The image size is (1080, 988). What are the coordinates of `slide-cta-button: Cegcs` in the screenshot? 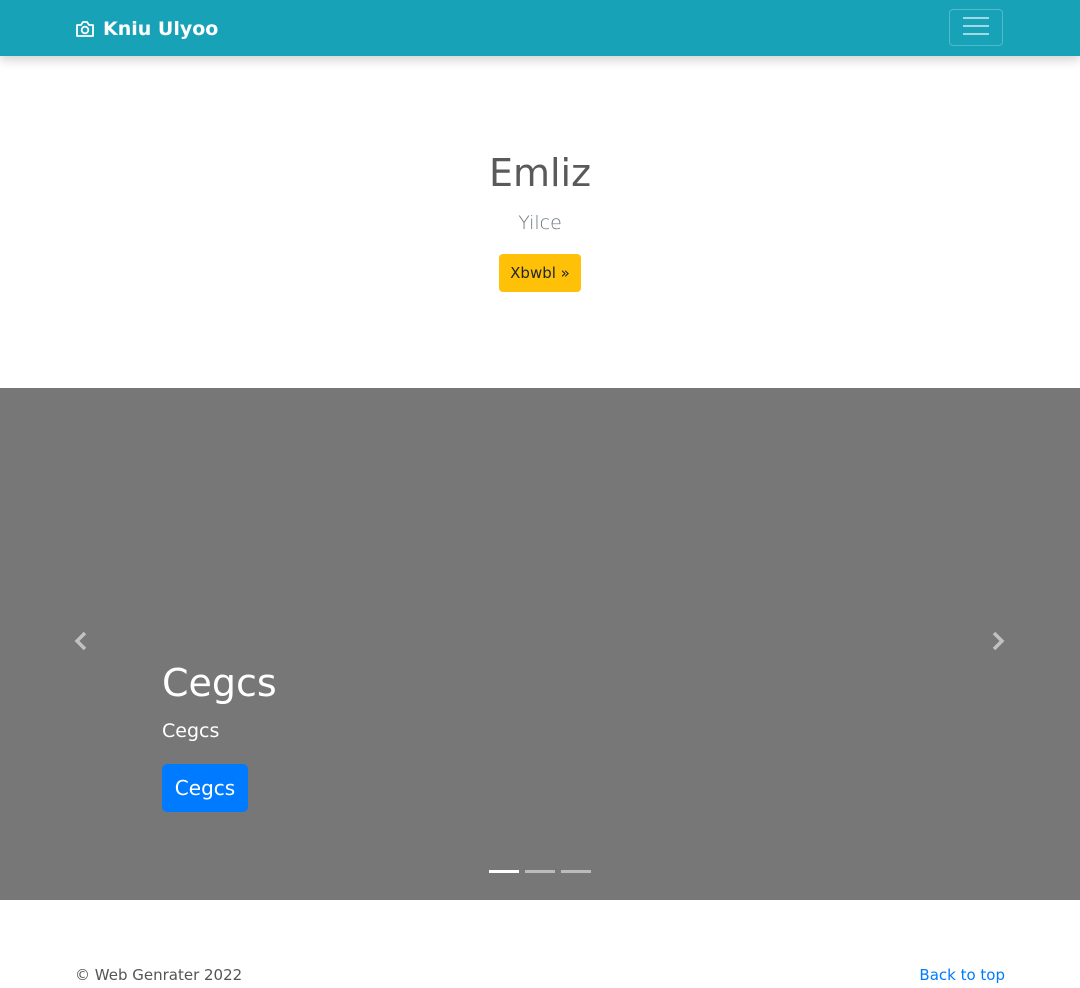 It's located at (205, 788).